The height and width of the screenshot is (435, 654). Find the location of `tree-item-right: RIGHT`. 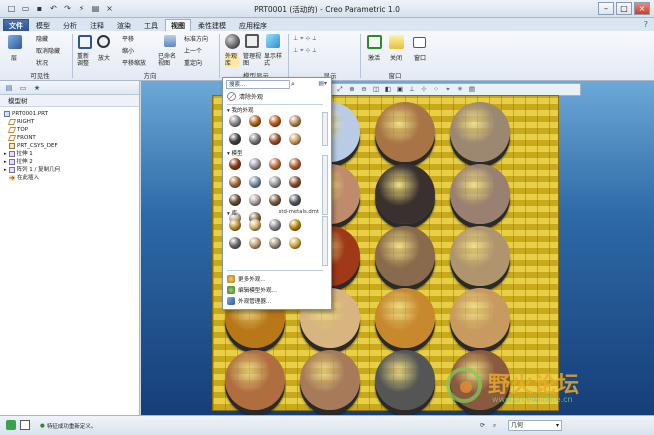

tree-item-right: RIGHT is located at coordinates (71, 122).